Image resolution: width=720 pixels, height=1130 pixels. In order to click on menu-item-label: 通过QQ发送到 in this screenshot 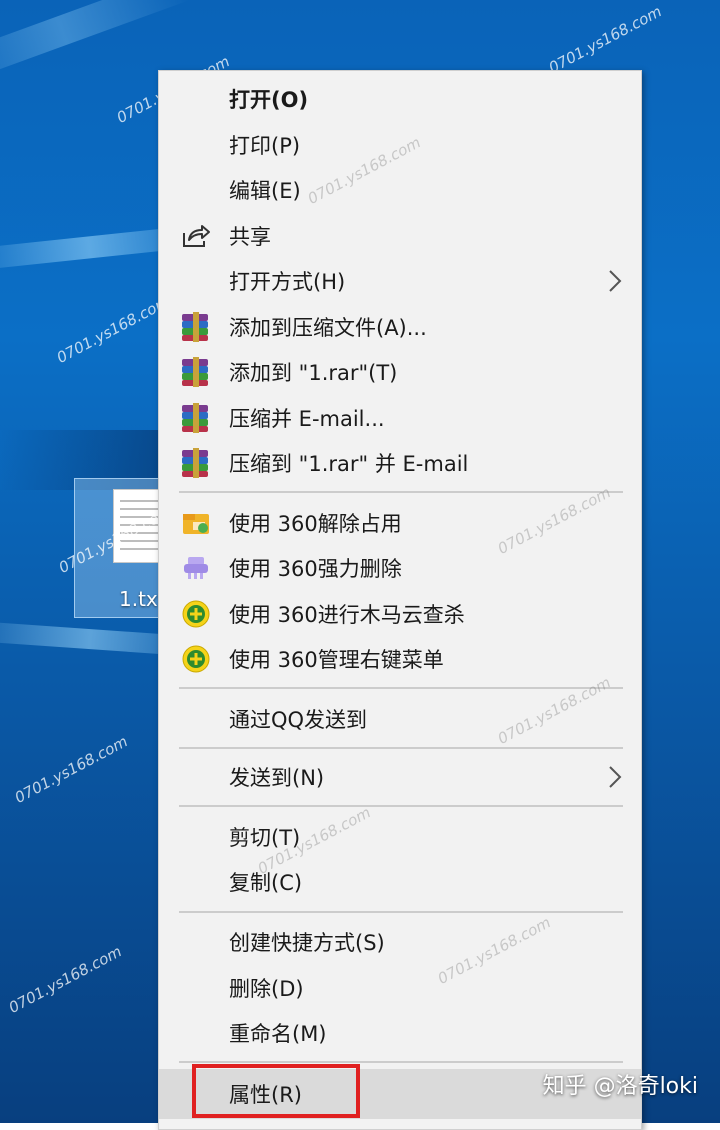, I will do `click(298, 720)`.